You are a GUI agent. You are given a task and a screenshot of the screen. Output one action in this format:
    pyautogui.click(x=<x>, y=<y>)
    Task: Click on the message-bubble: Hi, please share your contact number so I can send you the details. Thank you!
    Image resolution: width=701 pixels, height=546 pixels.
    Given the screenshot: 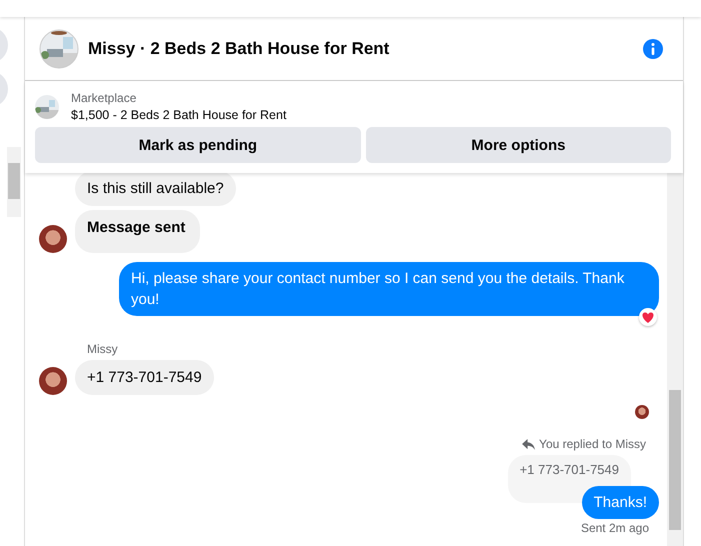 What is the action you would take?
    pyautogui.click(x=389, y=289)
    